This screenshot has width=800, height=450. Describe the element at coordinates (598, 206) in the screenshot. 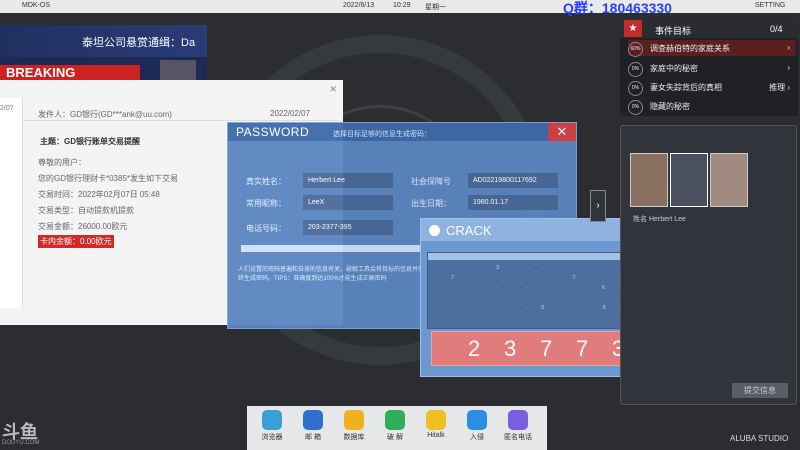

I see `expand-characters-button: ›` at that location.